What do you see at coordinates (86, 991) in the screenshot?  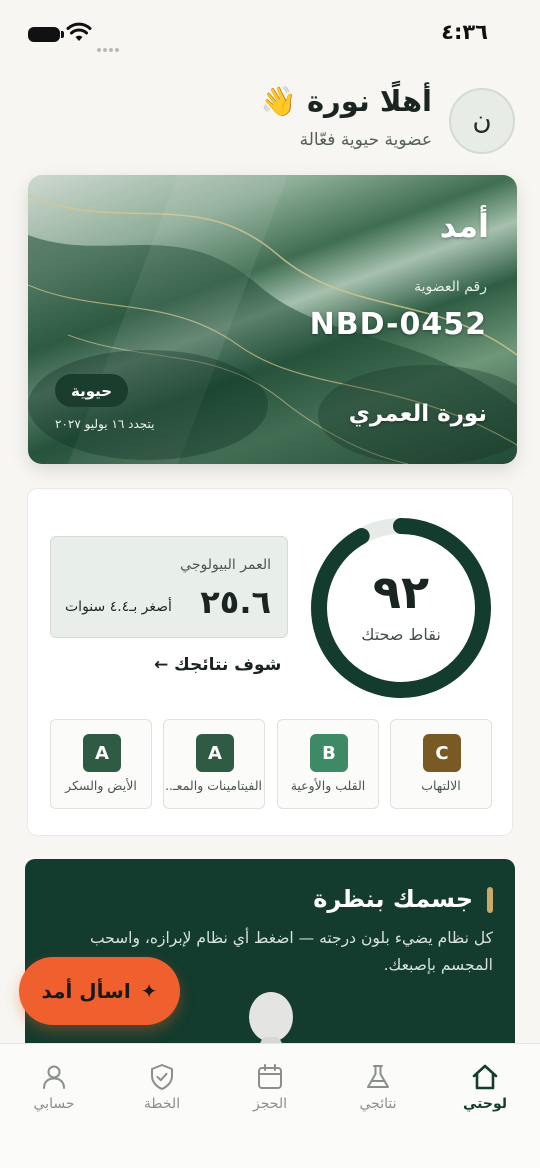 I see `ask-amad-label: اسأل أمد` at bounding box center [86, 991].